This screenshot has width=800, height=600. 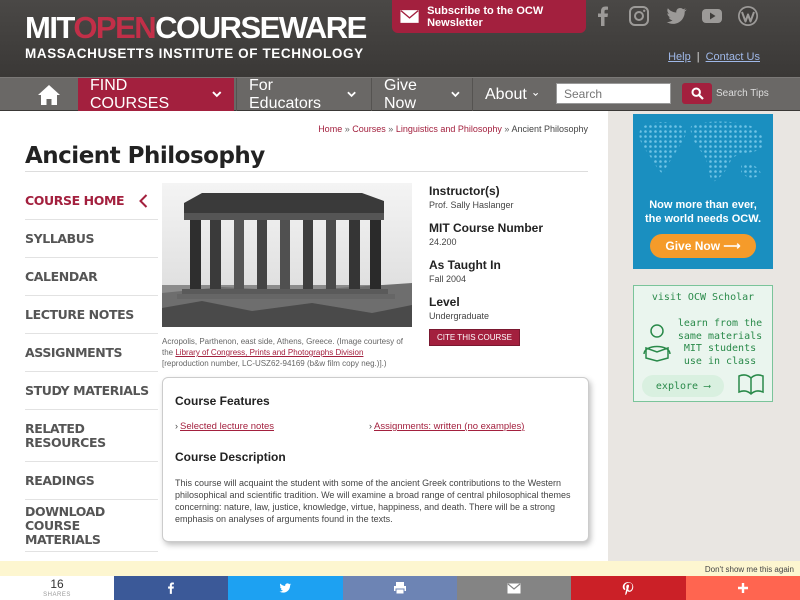 What do you see at coordinates (474, 337) in the screenshot?
I see `cite-course-button: CITE THIS COURSE` at bounding box center [474, 337].